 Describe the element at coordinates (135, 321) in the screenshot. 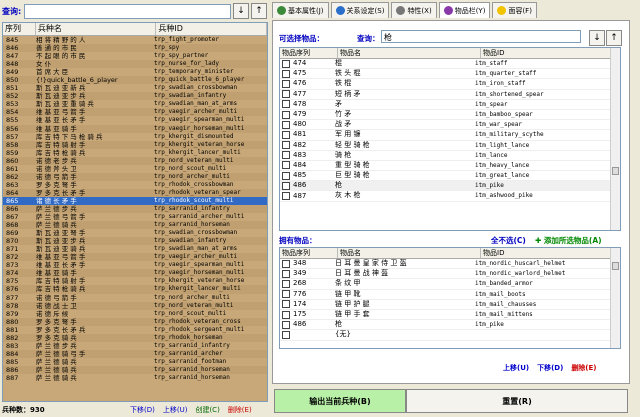

I see `troop-row: 880 罗 多 克 弩 手 trp_rhodok_veteran_cross` at that location.